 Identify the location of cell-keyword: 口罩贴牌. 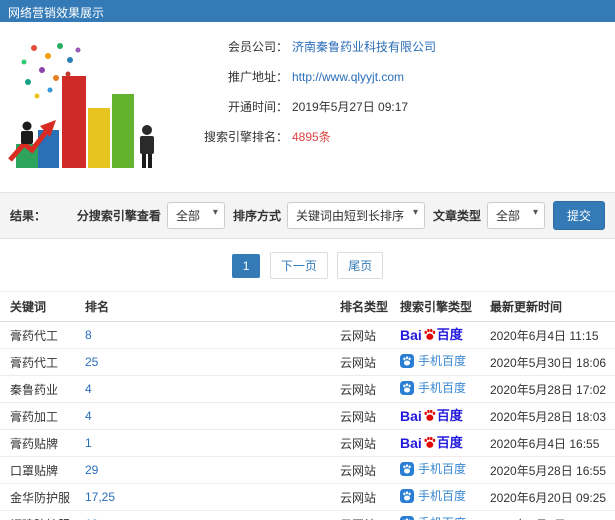
(42, 470).